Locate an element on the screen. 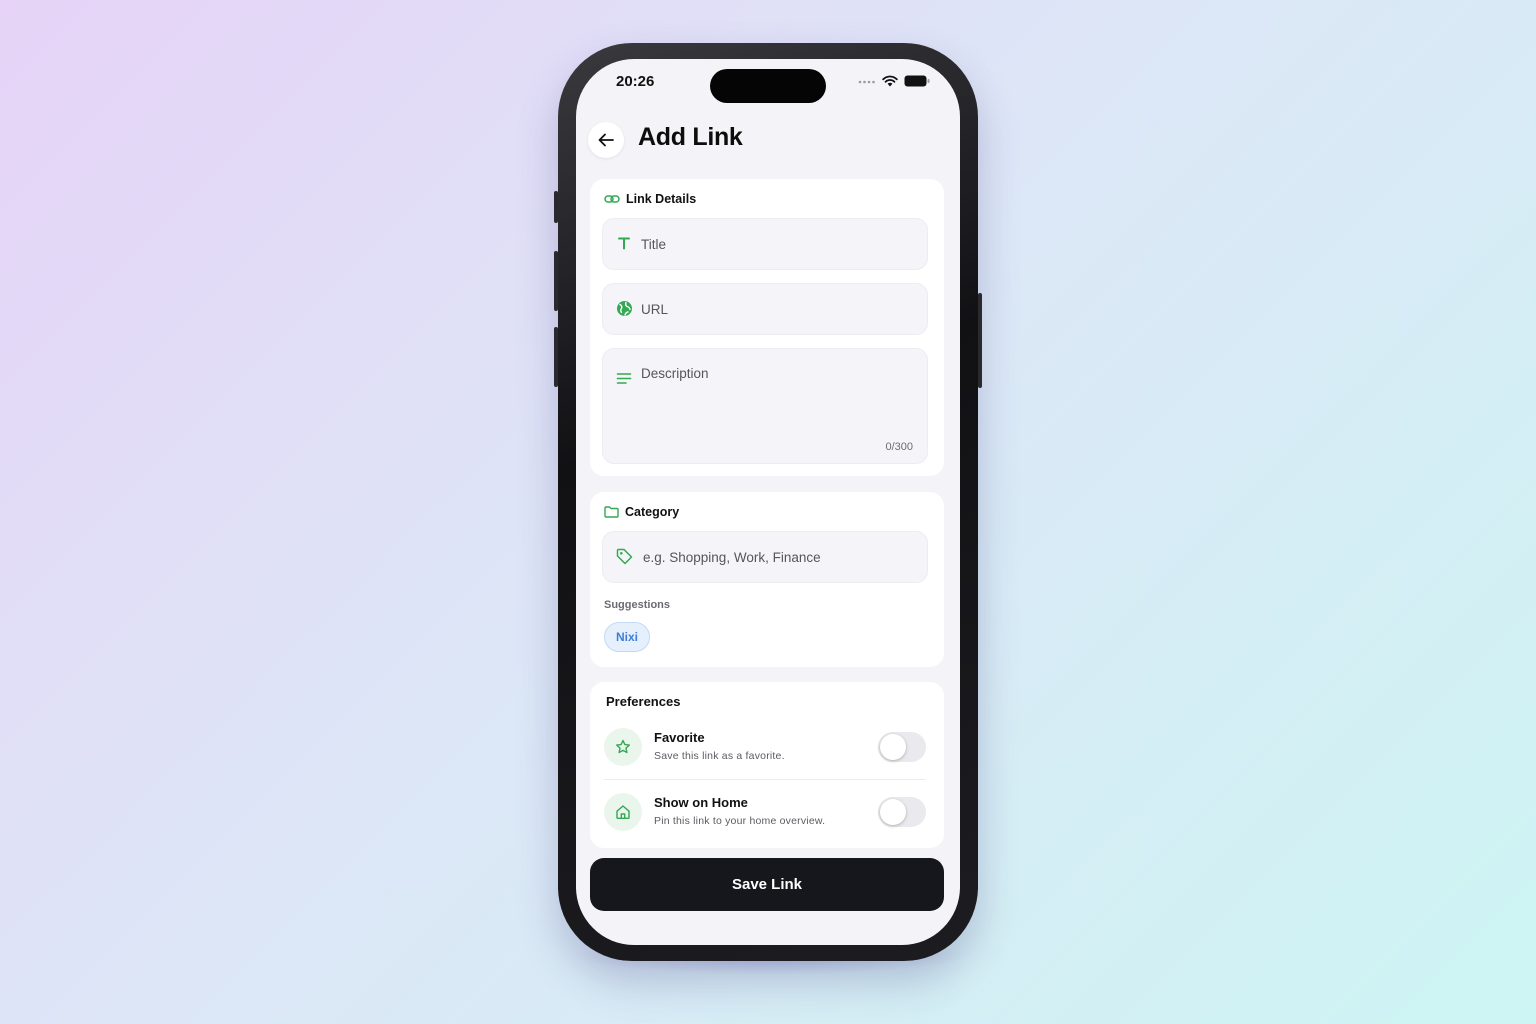 The height and width of the screenshot is (1024, 1536). suggestion-chip: Nixi is located at coordinates (627, 637).